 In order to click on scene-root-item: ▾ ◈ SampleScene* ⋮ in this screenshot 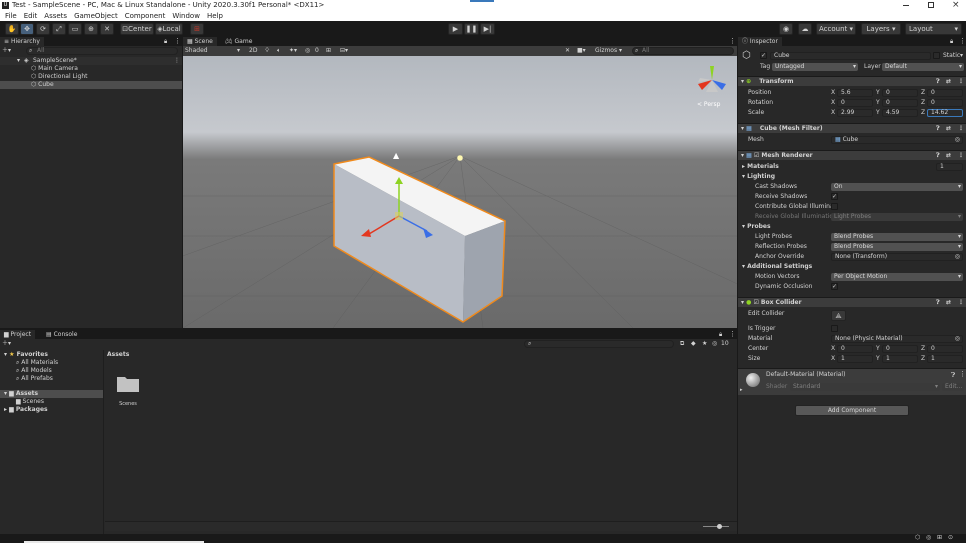, I will do `click(91, 61)`.